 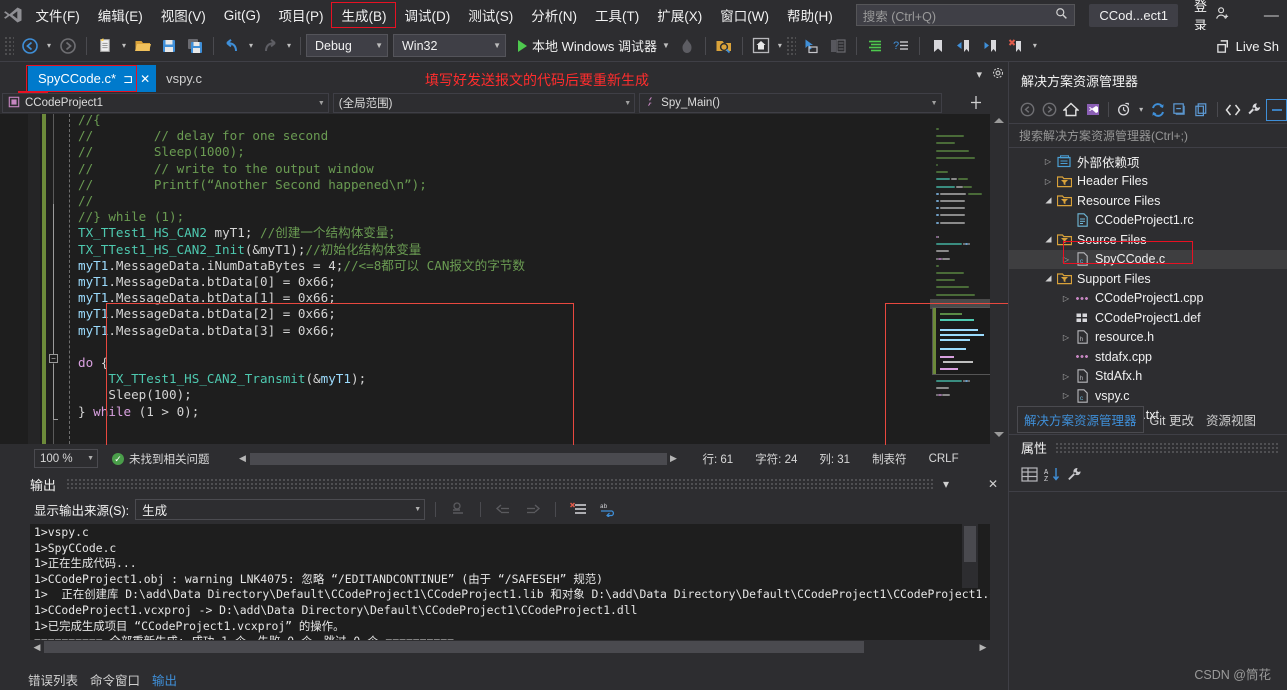 What do you see at coordinates (976, 103) in the screenshot?
I see `split-view-icon` at bounding box center [976, 103].